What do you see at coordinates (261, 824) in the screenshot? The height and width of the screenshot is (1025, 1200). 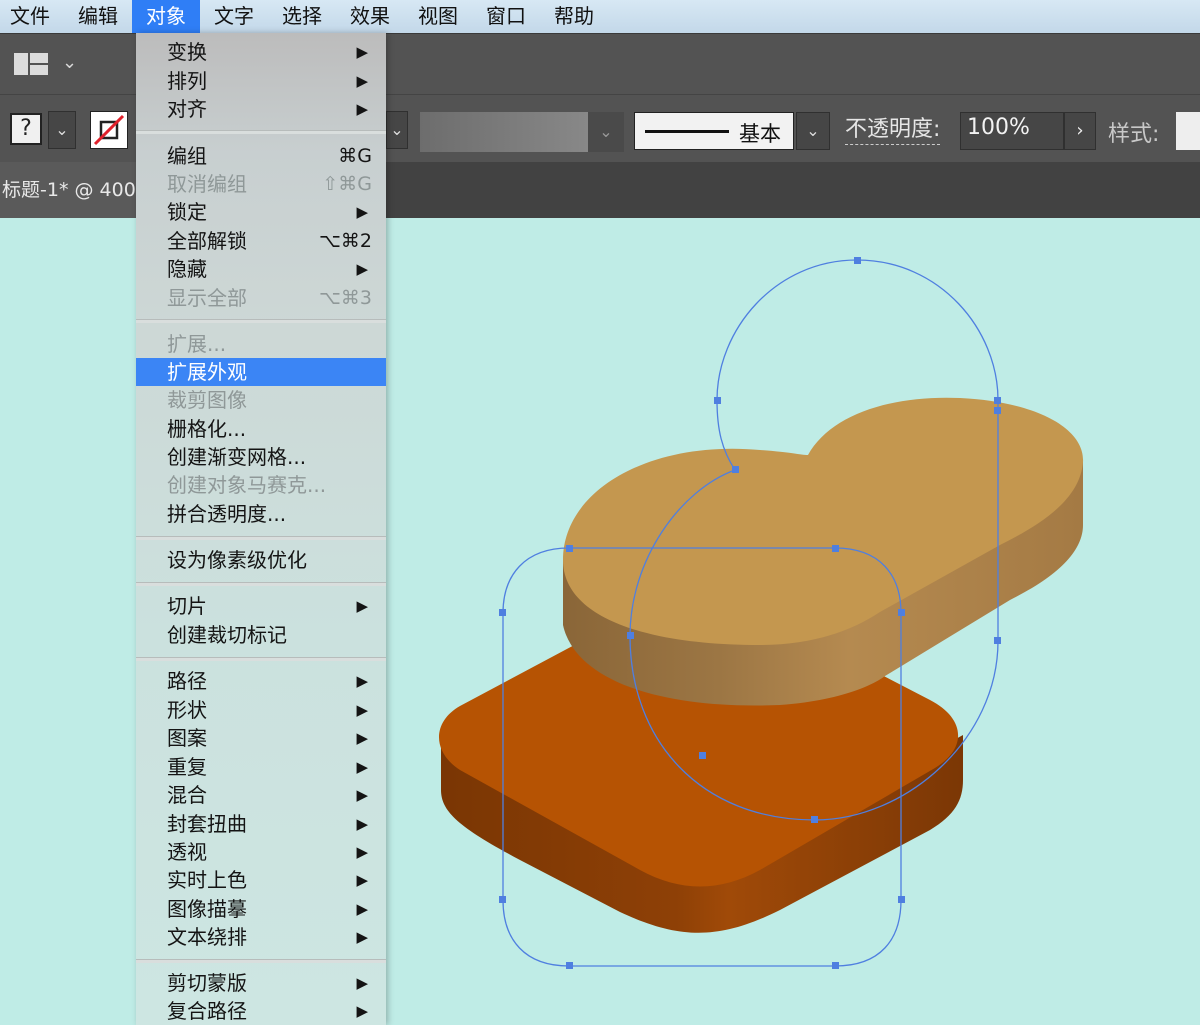 I see `menu-item-envelope-distort: 封套扭曲 ▶` at bounding box center [261, 824].